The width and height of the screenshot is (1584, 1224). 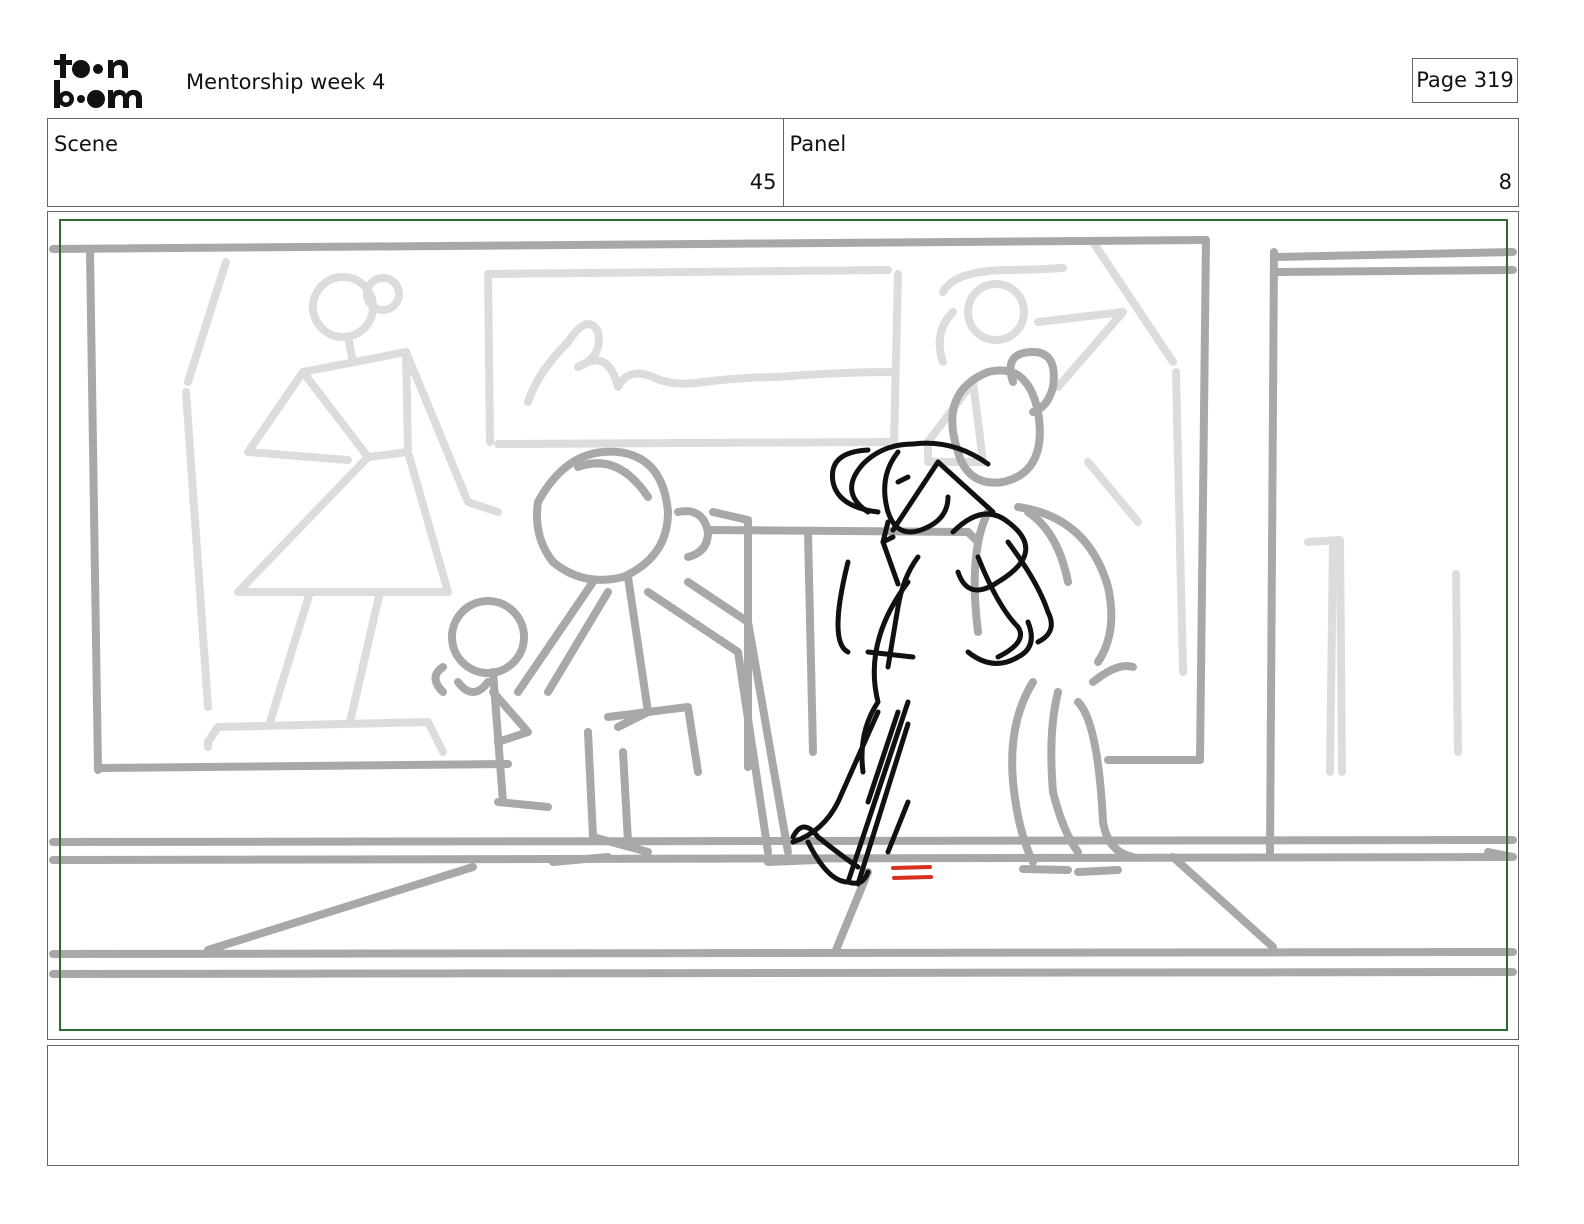 What do you see at coordinates (86, 144) in the screenshot?
I see `scene-label: Scene` at bounding box center [86, 144].